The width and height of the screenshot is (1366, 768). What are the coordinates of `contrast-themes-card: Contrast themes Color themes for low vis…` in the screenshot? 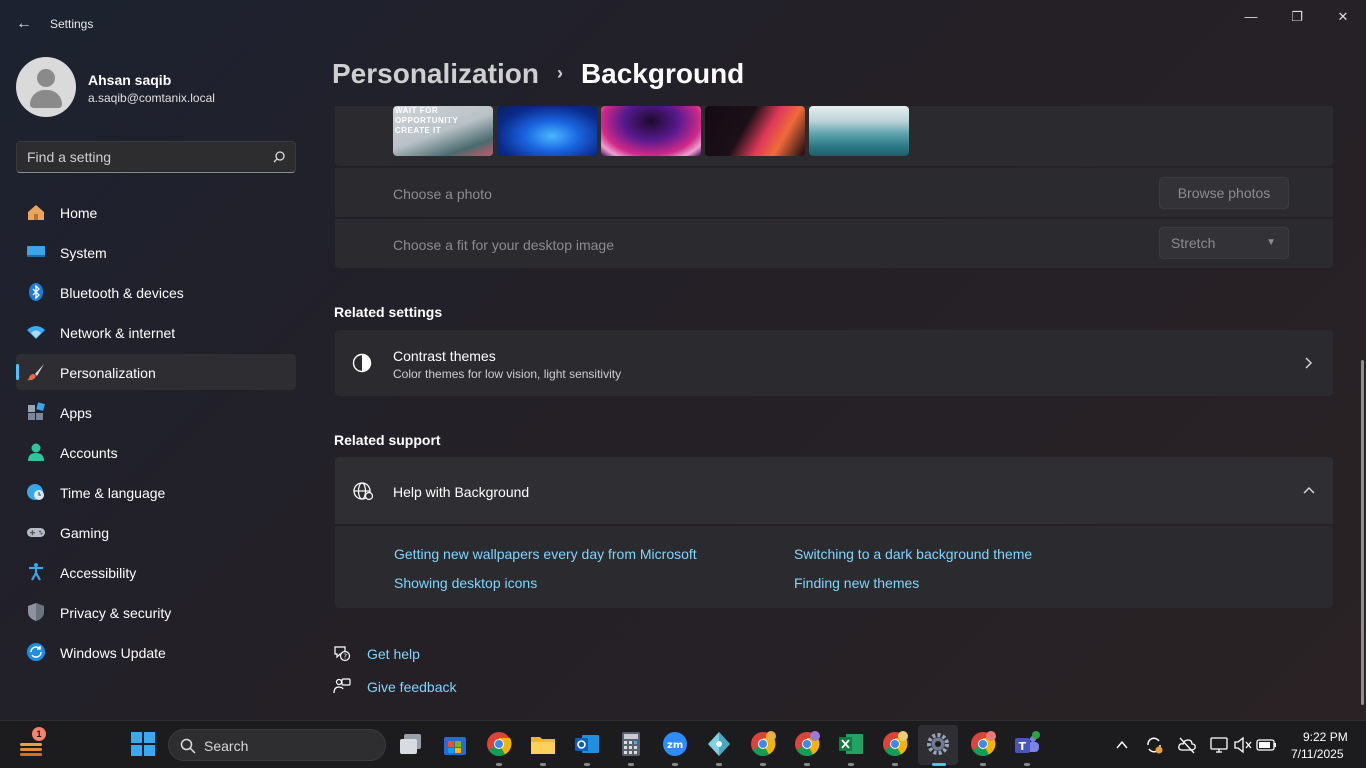 It's located at (834, 363).